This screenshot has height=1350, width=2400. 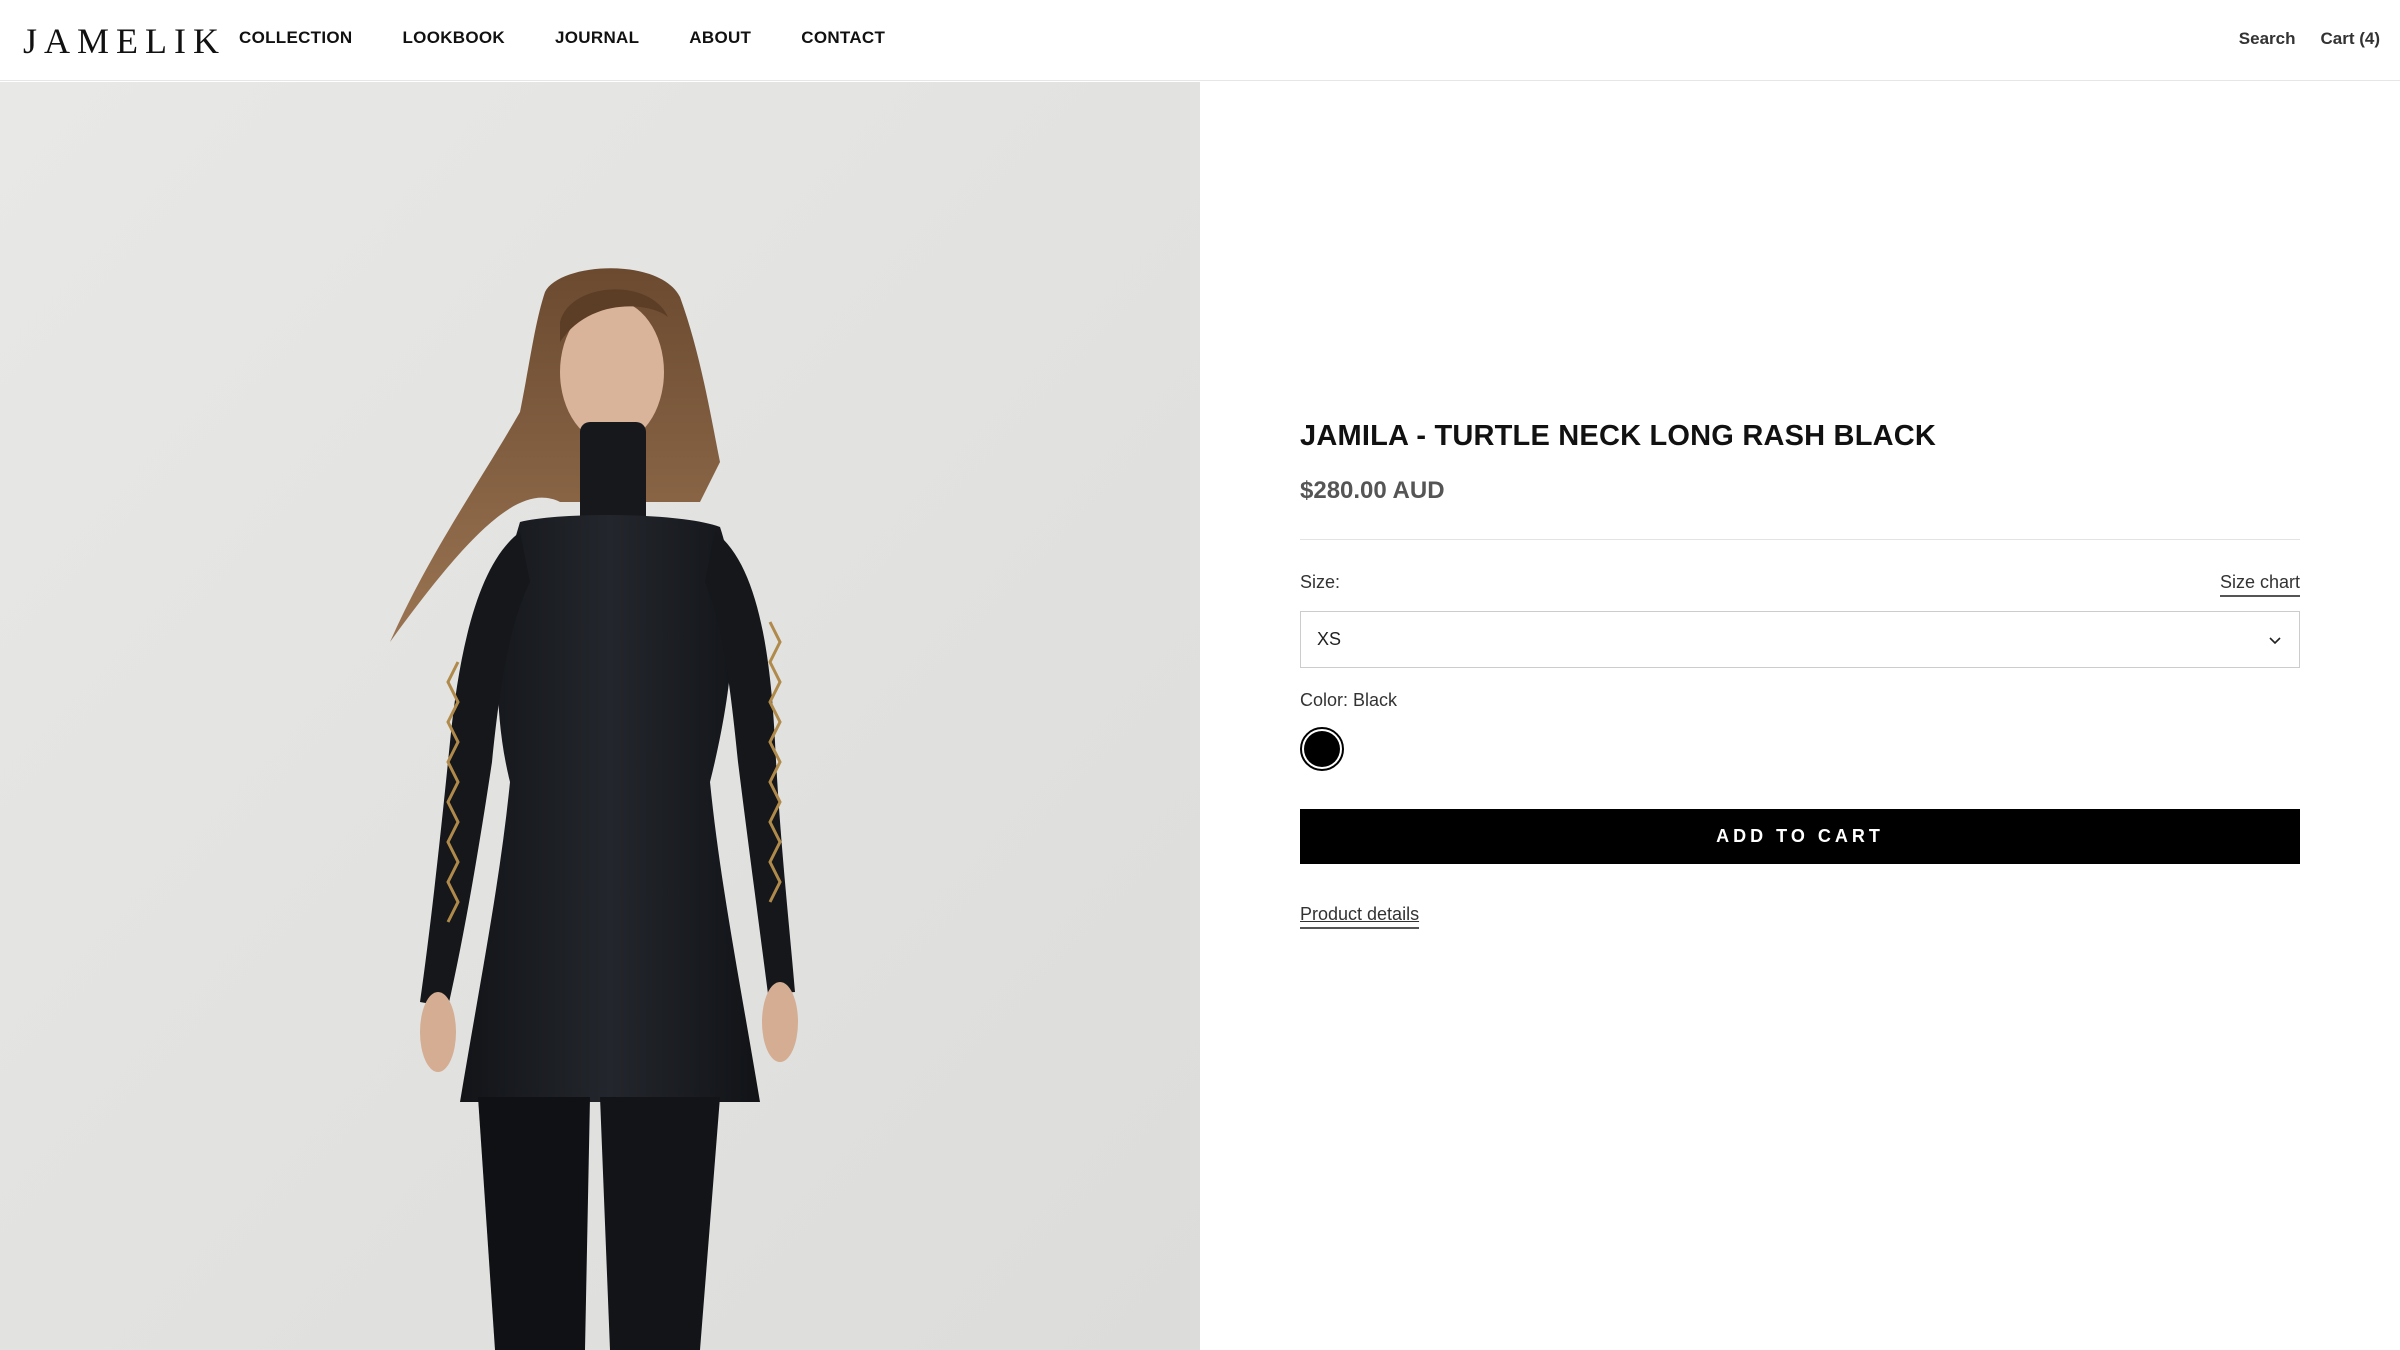 I want to click on divider, so click(x=1800, y=539).